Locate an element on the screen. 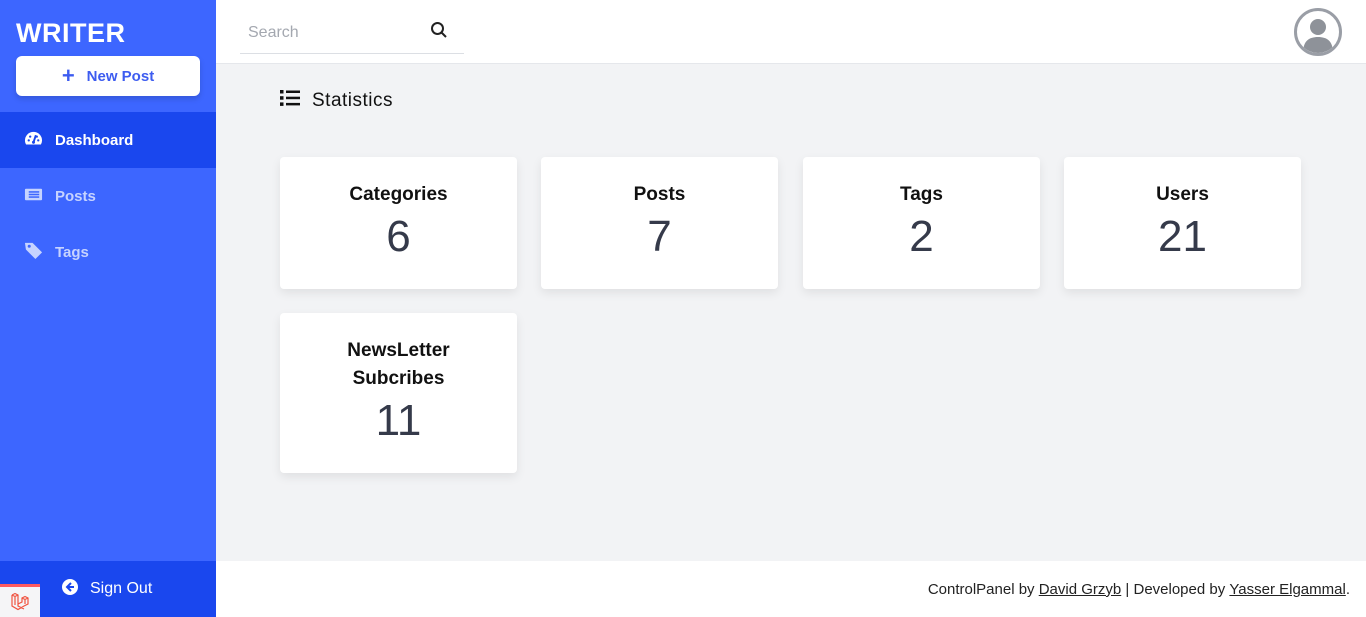  footer-separator: | Developed by is located at coordinates (1175, 589).